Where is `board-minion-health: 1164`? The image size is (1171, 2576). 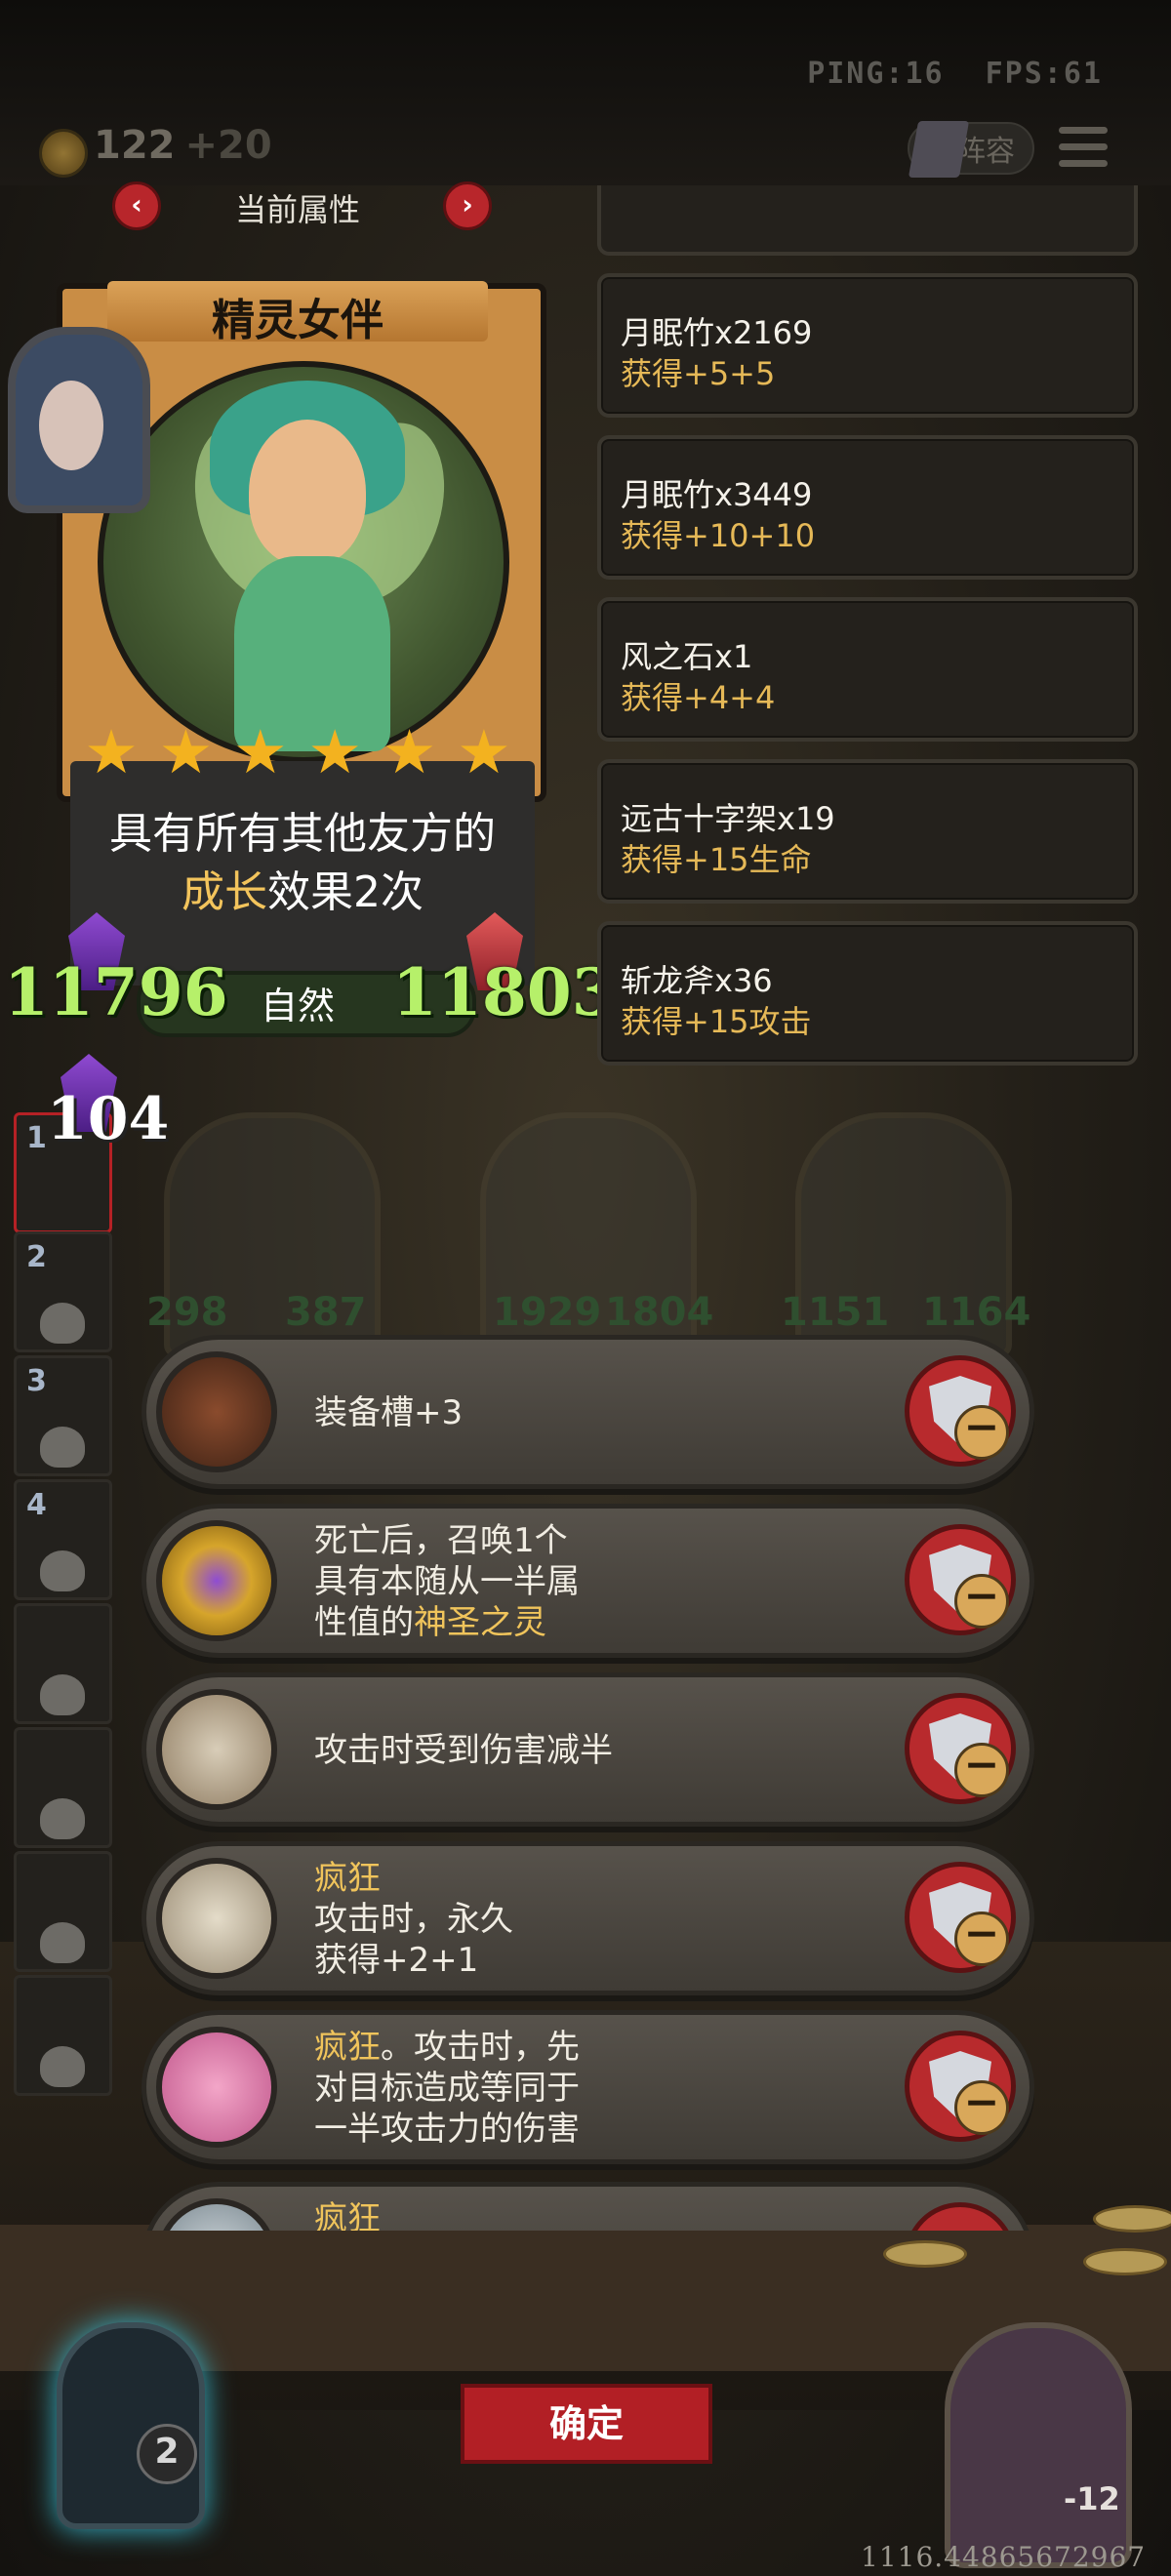
board-minion-health: 1164 is located at coordinates (976, 1312).